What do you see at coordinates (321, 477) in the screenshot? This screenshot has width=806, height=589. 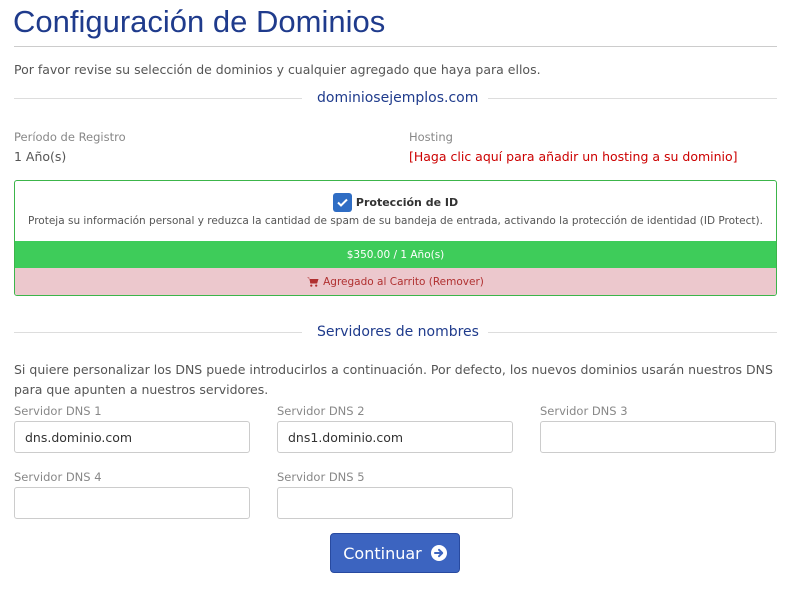 I see `dns5-label: Servidor DNS 5` at bounding box center [321, 477].